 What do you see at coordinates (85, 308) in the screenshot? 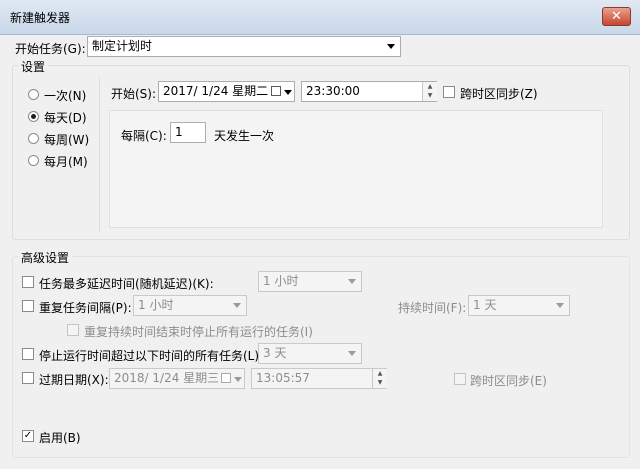
I see `repeat-label: 重复任务间隔(P):` at bounding box center [85, 308].